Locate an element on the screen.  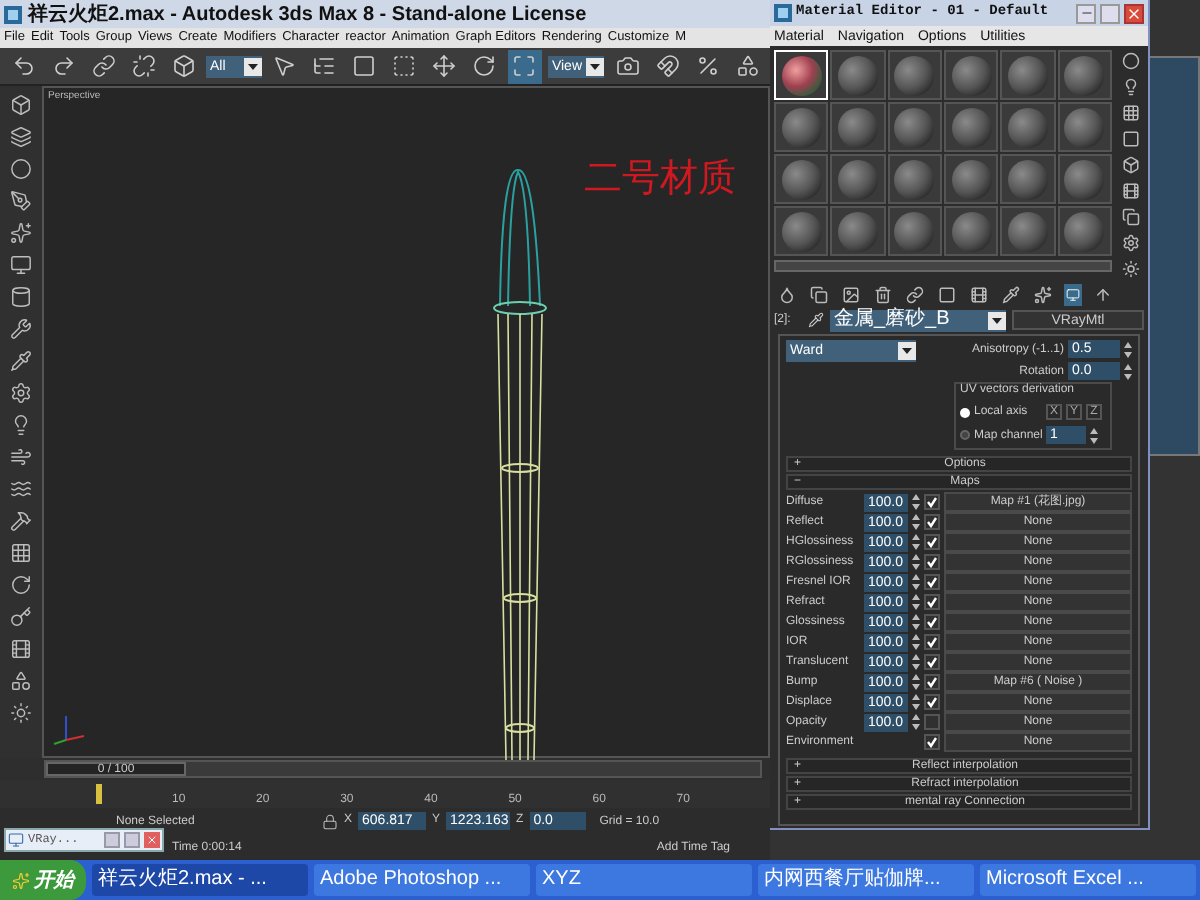
material-name-field: 金属_磨砂_B is located at coordinates (918, 320).